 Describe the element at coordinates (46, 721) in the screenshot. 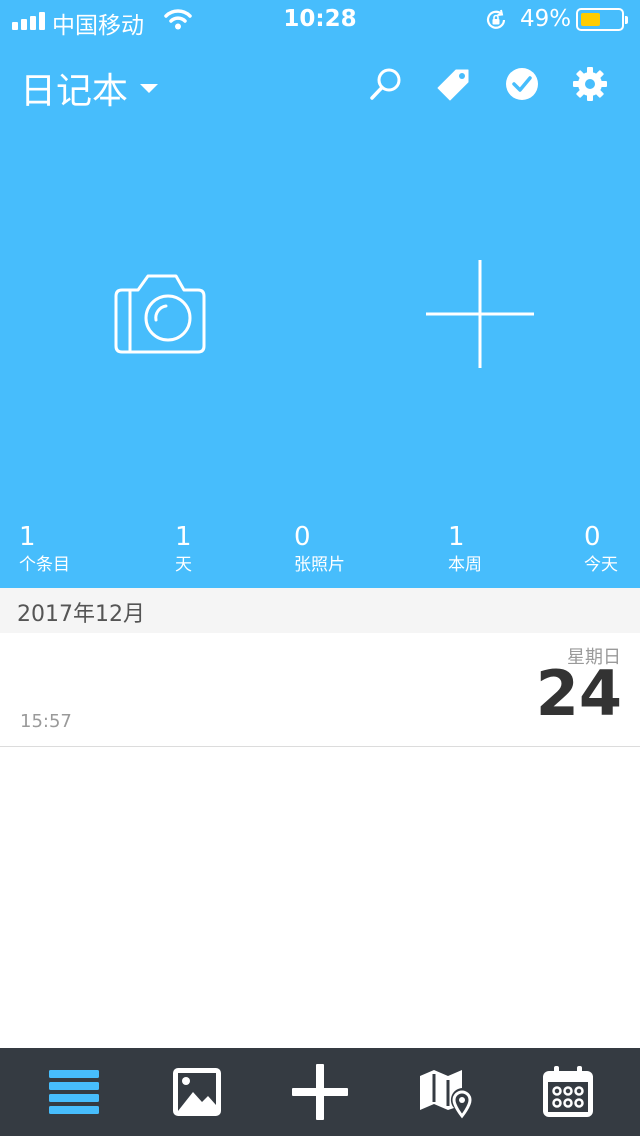

I see `entry-time: 15:57` at that location.